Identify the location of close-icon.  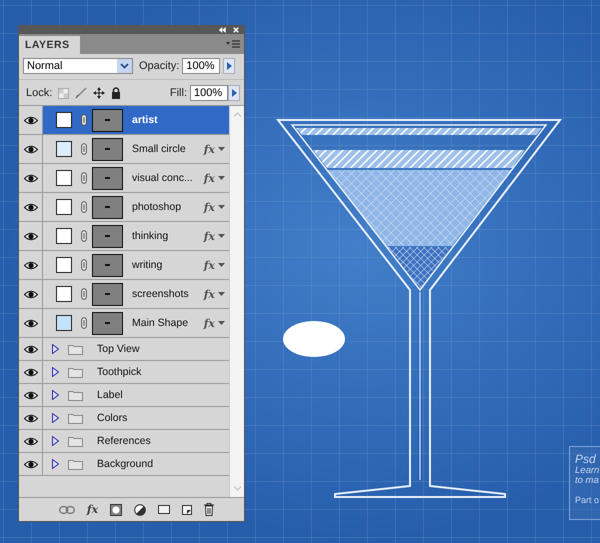
(236, 30).